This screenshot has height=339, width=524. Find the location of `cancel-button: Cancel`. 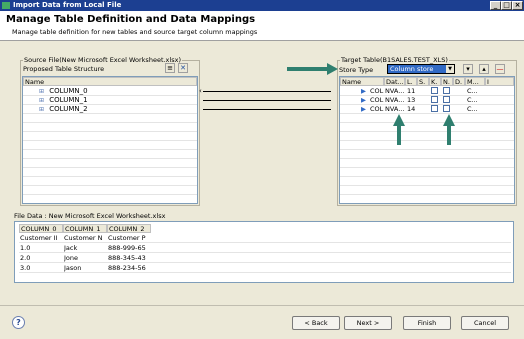

cancel-button: Cancel is located at coordinates (485, 323).